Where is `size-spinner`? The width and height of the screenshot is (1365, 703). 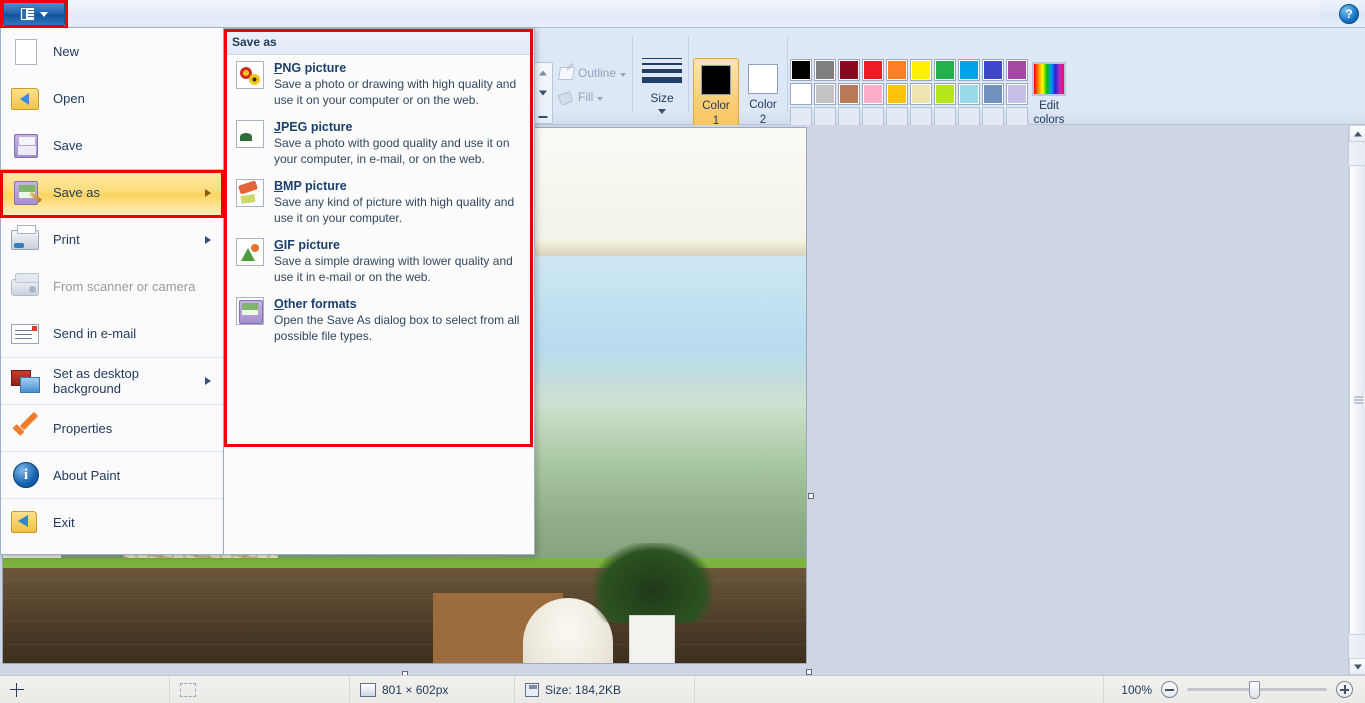 size-spinner is located at coordinates (543, 93).